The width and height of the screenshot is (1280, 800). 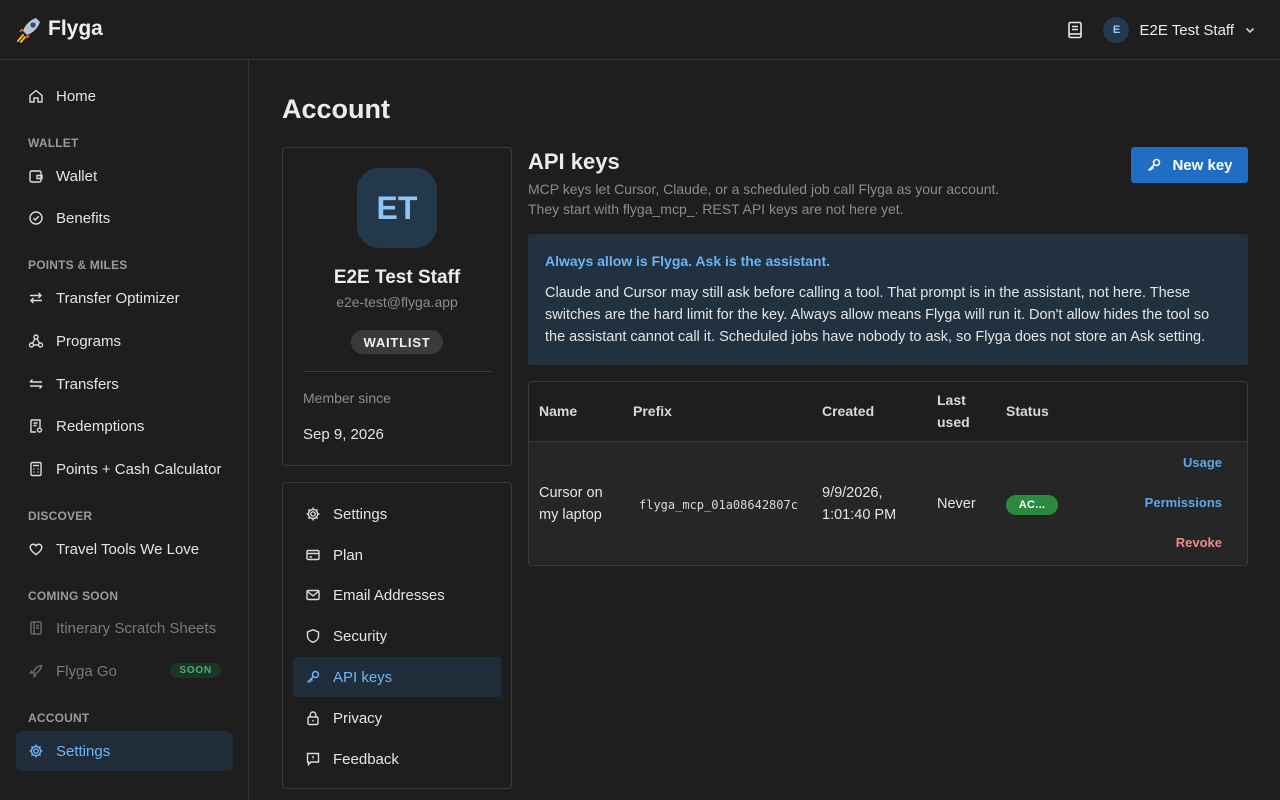 What do you see at coordinates (953, 411) in the screenshot?
I see `column-header-last-used: Last used` at bounding box center [953, 411].